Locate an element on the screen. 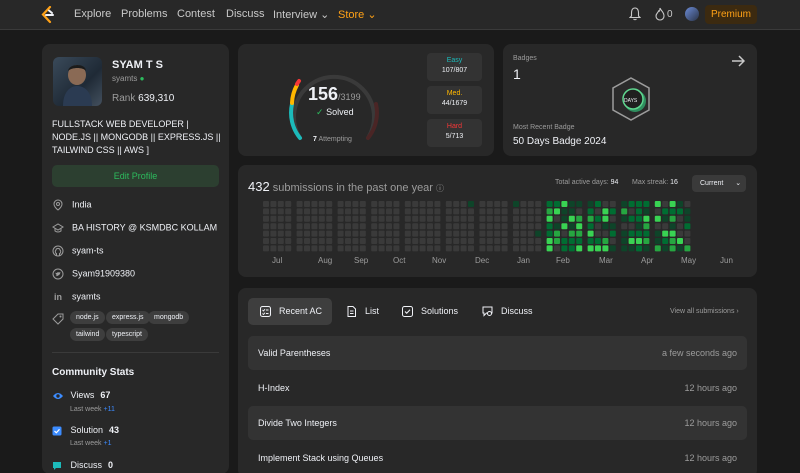  recent-row: Divide Two Integers 12 hours ago is located at coordinates (497, 423).